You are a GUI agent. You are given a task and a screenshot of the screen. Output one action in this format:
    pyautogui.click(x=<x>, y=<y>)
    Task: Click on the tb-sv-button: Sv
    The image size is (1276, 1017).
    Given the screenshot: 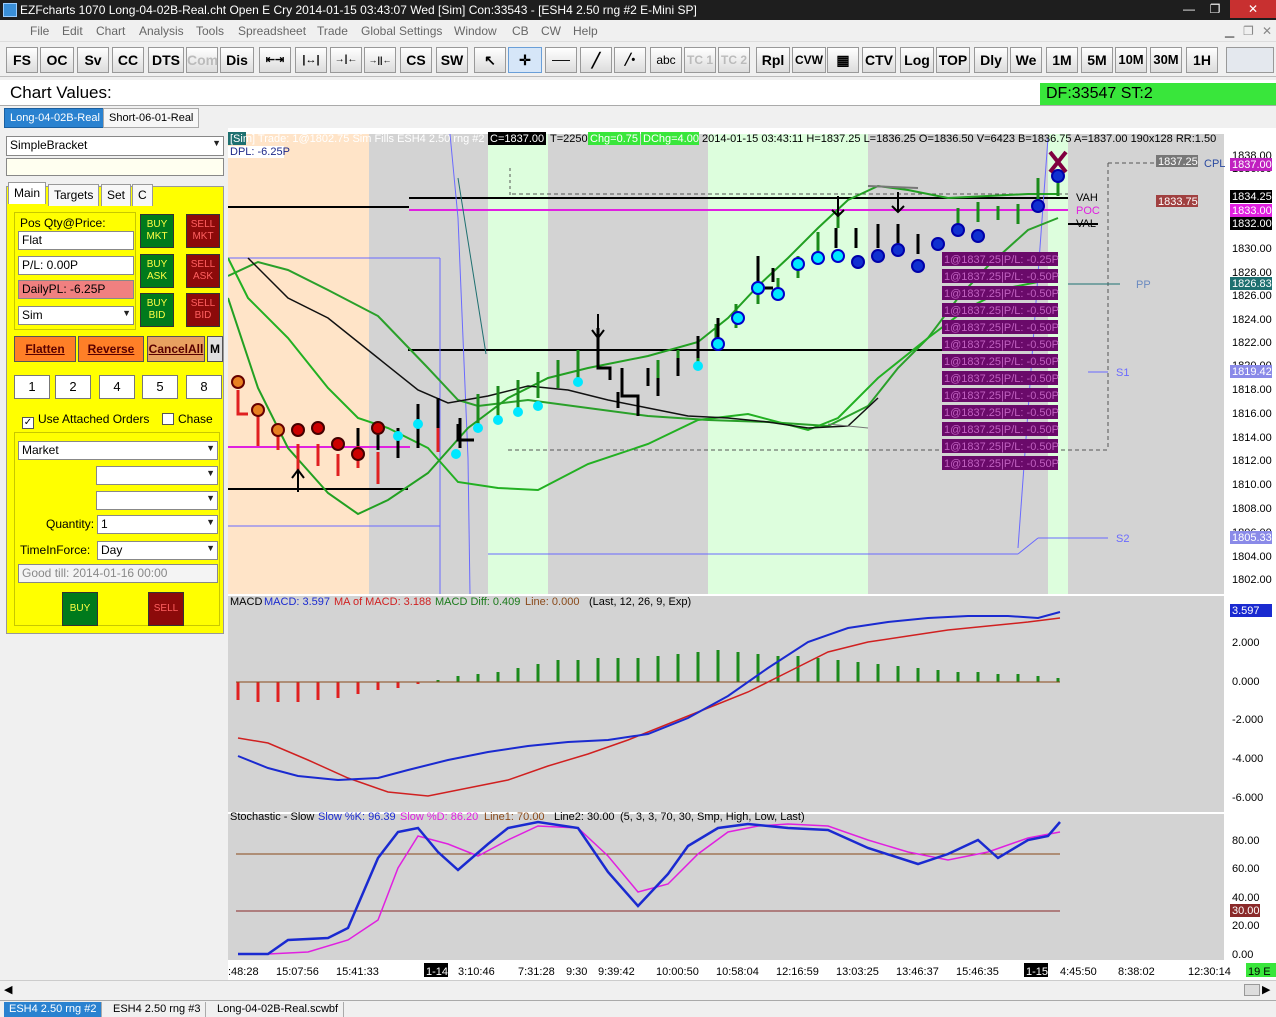 What is the action you would take?
    pyautogui.click(x=93, y=60)
    